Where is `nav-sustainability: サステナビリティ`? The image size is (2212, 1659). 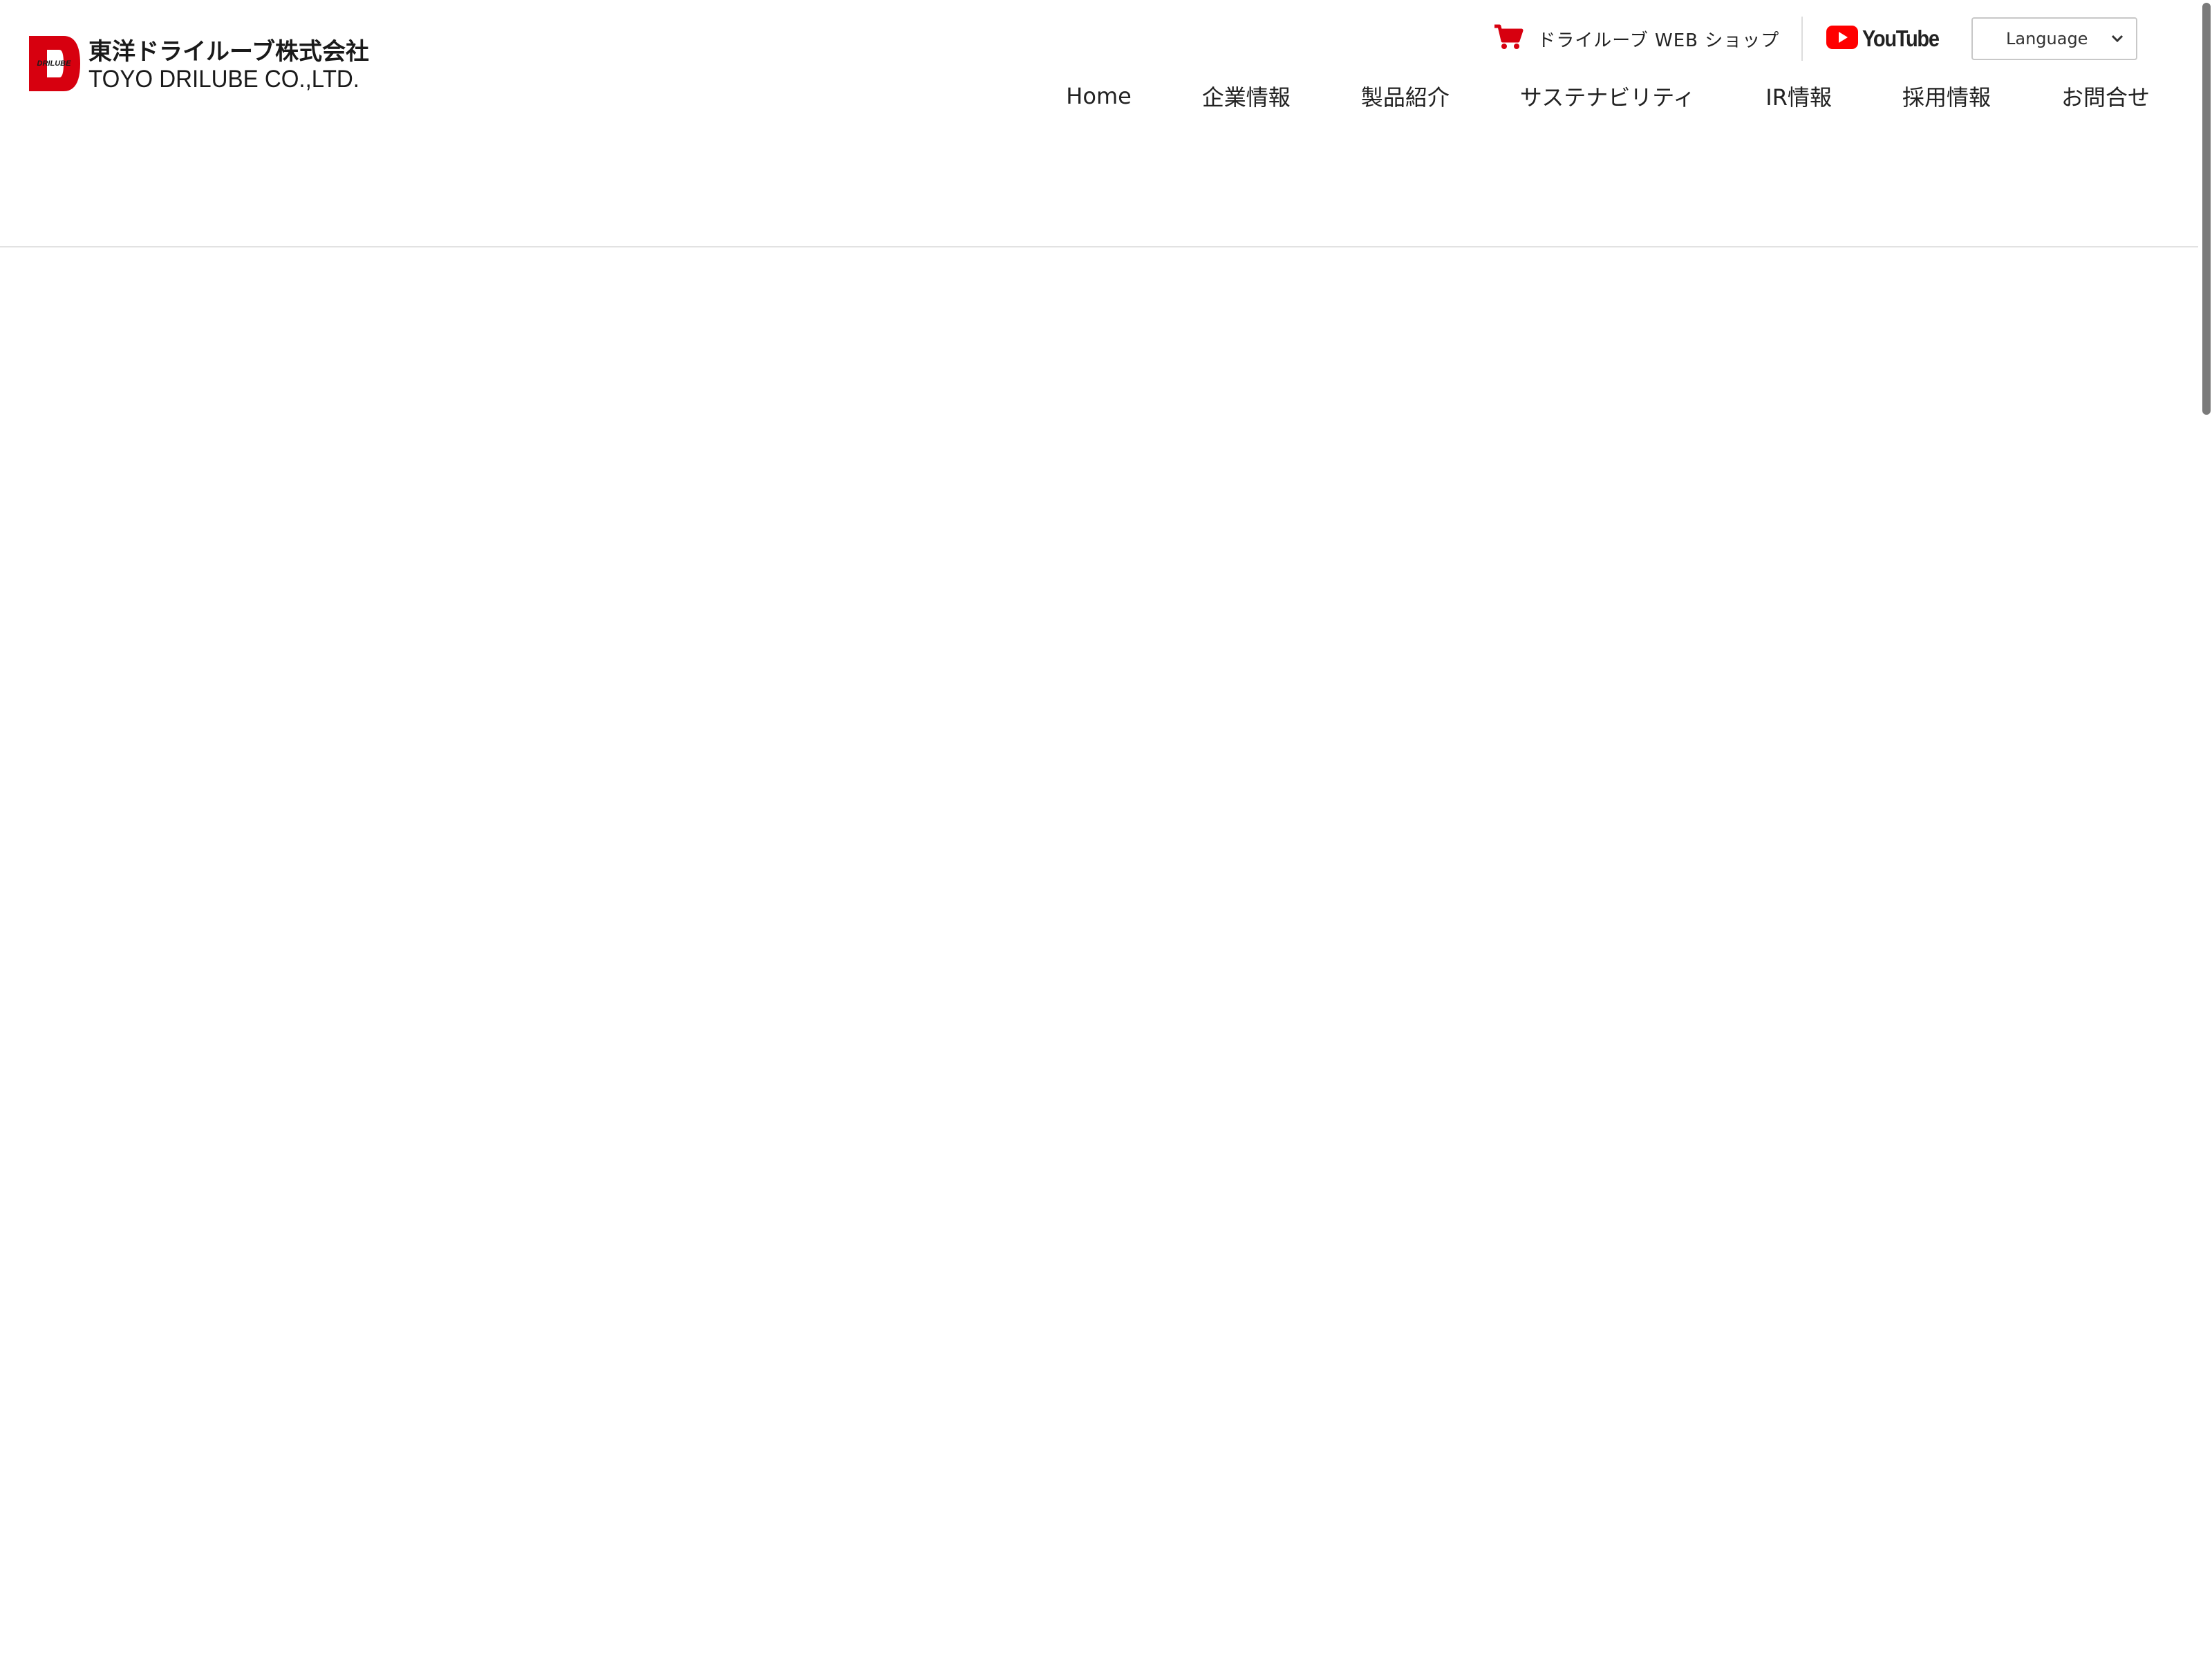 nav-sustainability: サステナビリティ is located at coordinates (1607, 96).